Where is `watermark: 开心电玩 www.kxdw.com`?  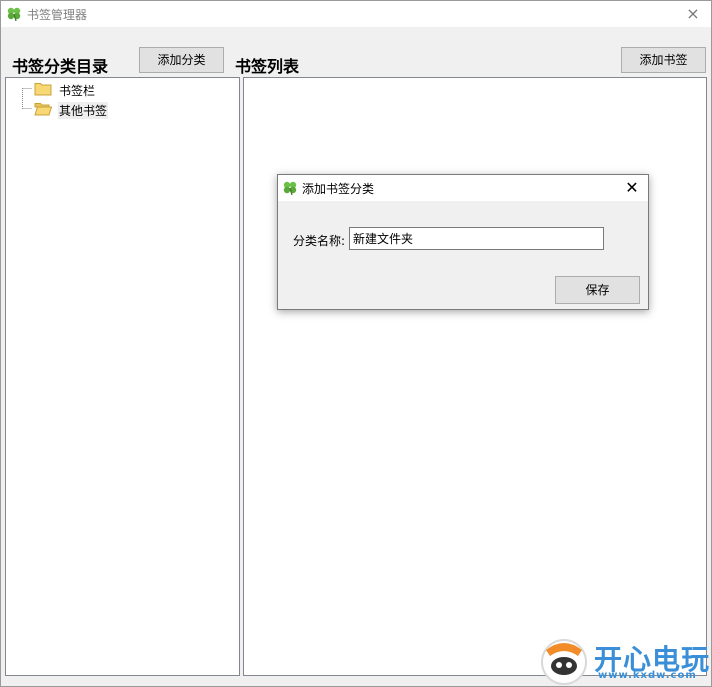 watermark: 开心电玩 www.kxdw.com is located at coordinates (622, 661).